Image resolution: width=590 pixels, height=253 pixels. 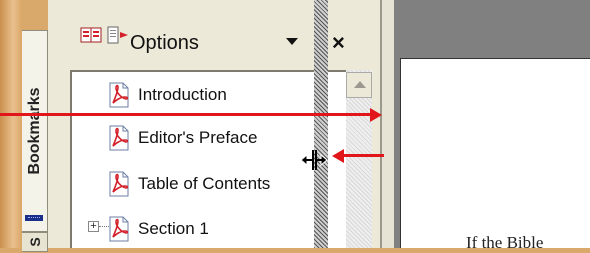 I want to click on new-bookmark-icon, so click(x=118, y=35).